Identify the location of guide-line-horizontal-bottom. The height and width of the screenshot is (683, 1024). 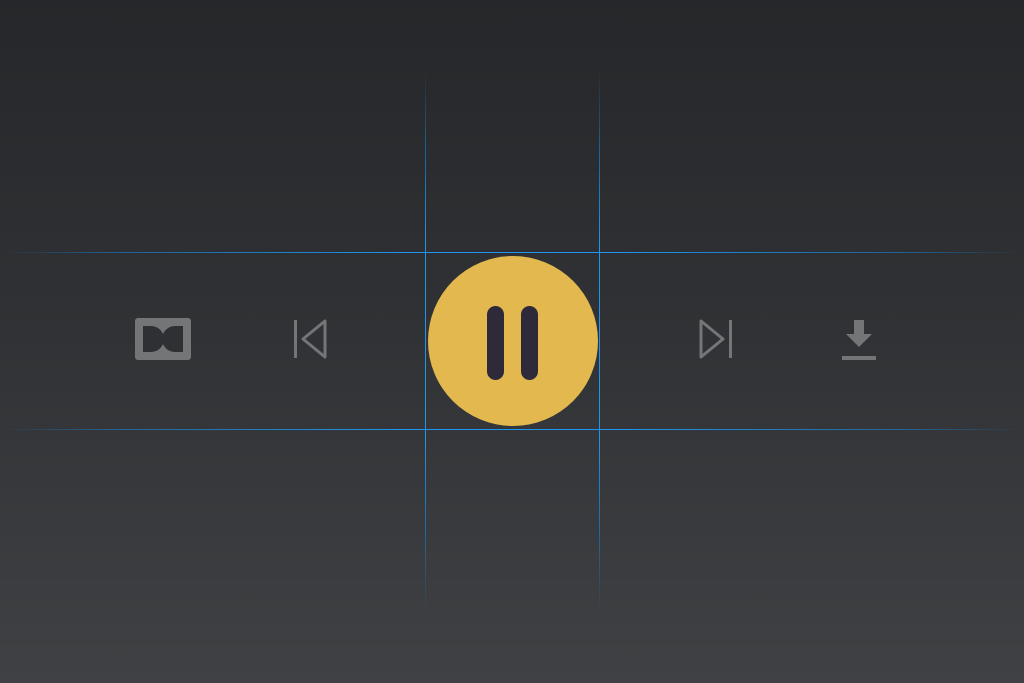
(512, 429).